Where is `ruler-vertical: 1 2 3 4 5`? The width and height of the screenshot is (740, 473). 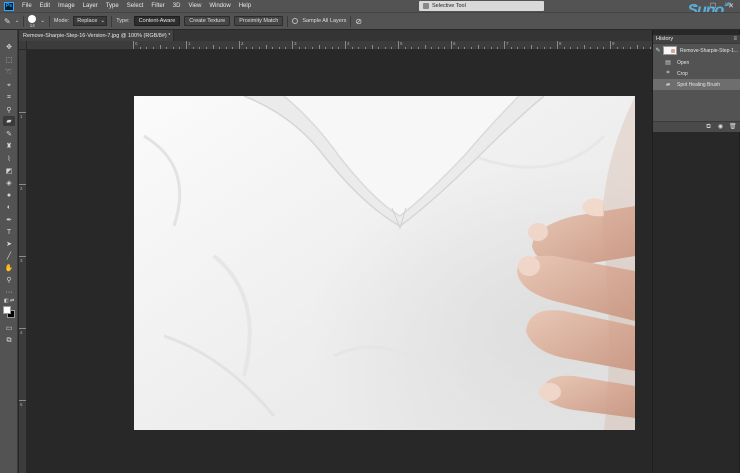
ruler-vertical: 1 2 3 4 5 is located at coordinates (23, 261).